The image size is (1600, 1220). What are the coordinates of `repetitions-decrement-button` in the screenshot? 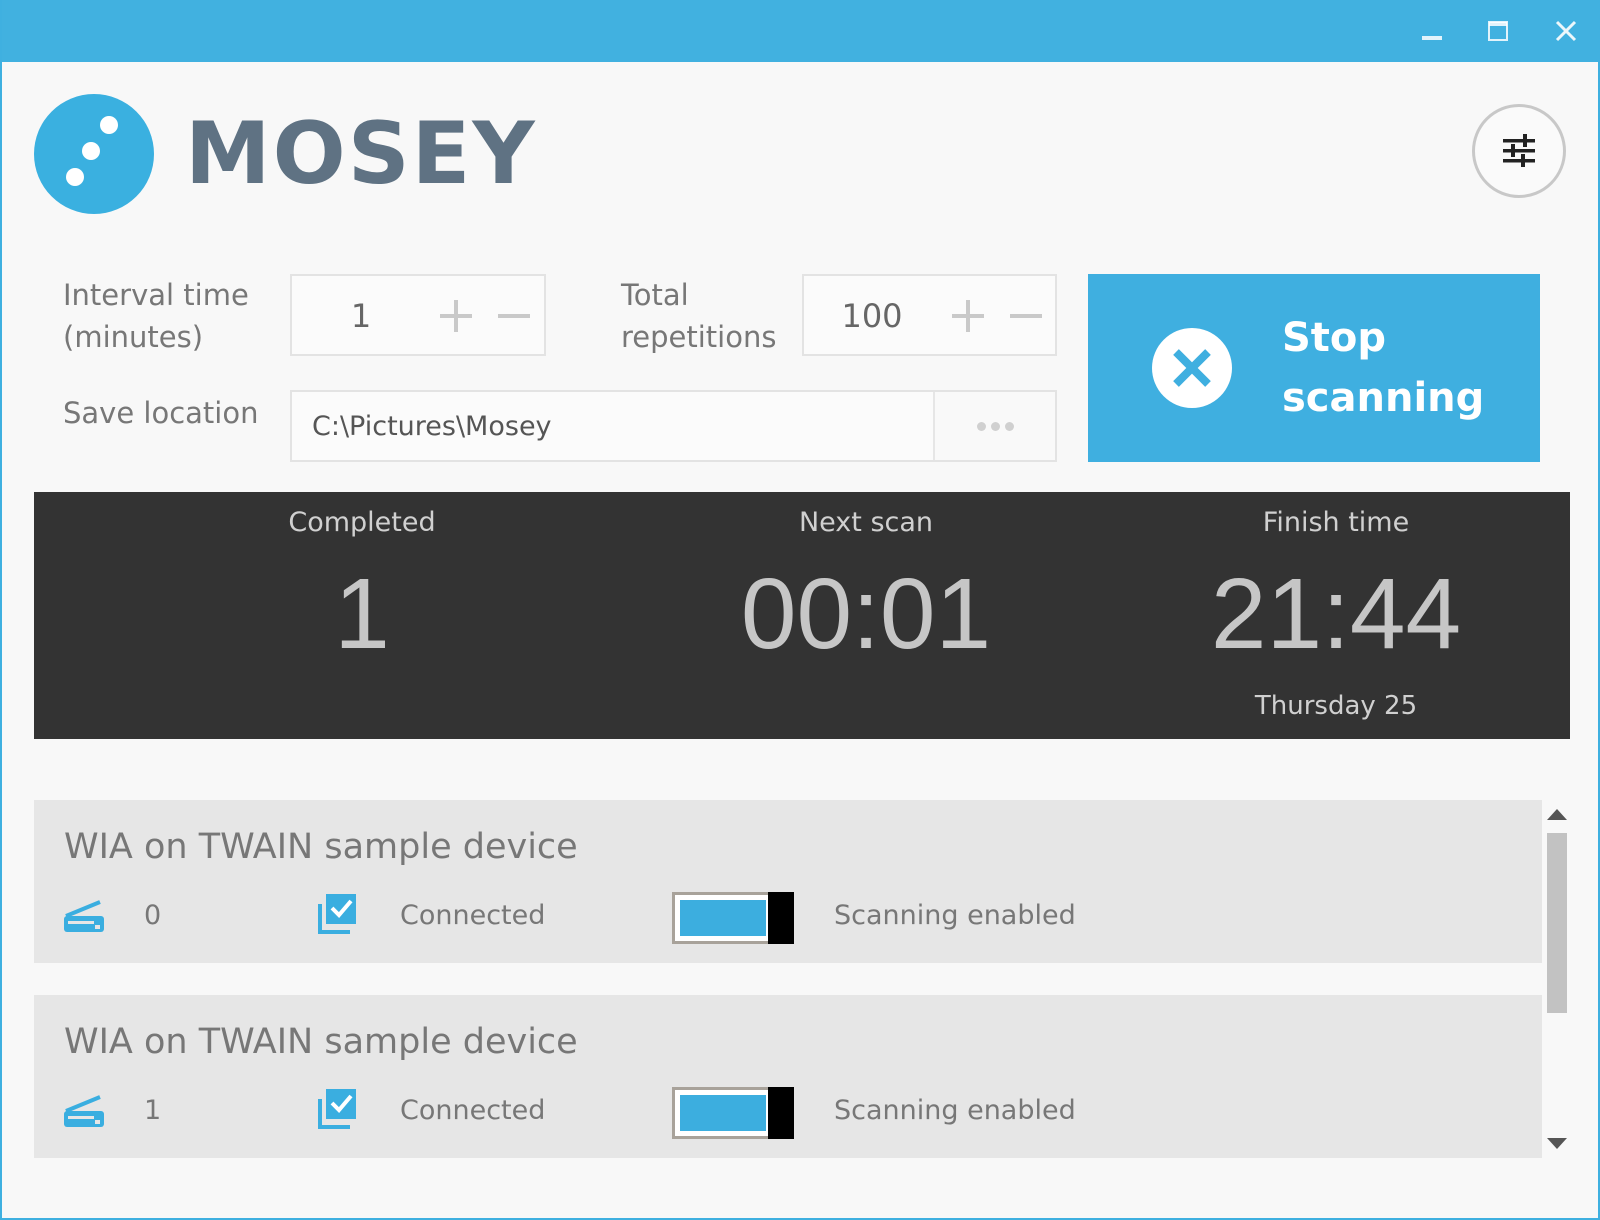 It's located at (1026, 316).